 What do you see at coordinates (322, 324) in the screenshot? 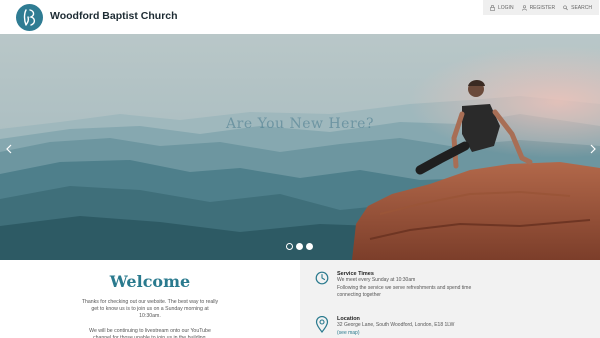
I see `map-pin-icon` at bounding box center [322, 324].